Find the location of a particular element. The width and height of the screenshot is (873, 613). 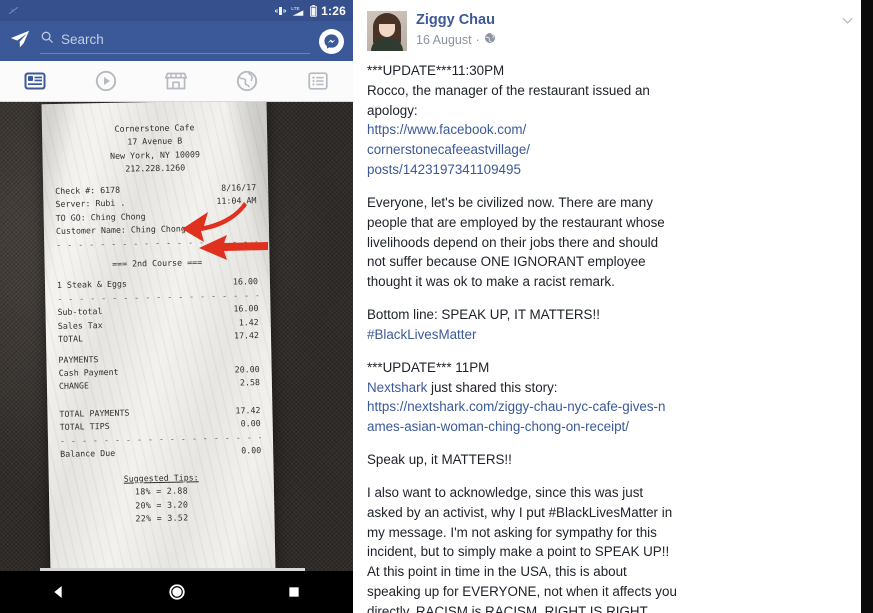

status-bar-right: LTE 1:26 is located at coordinates (310, 11).